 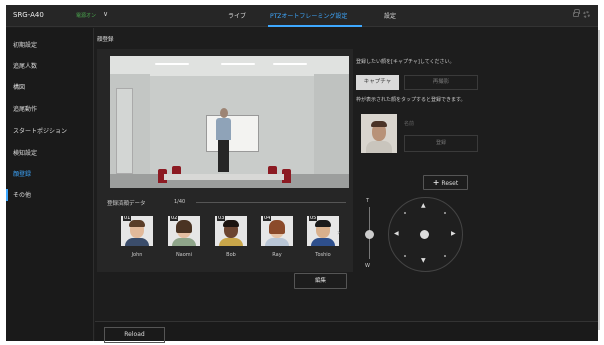 What do you see at coordinates (453, 234) in the screenshot?
I see `arrow-right-icon: ▶` at bounding box center [453, 234].